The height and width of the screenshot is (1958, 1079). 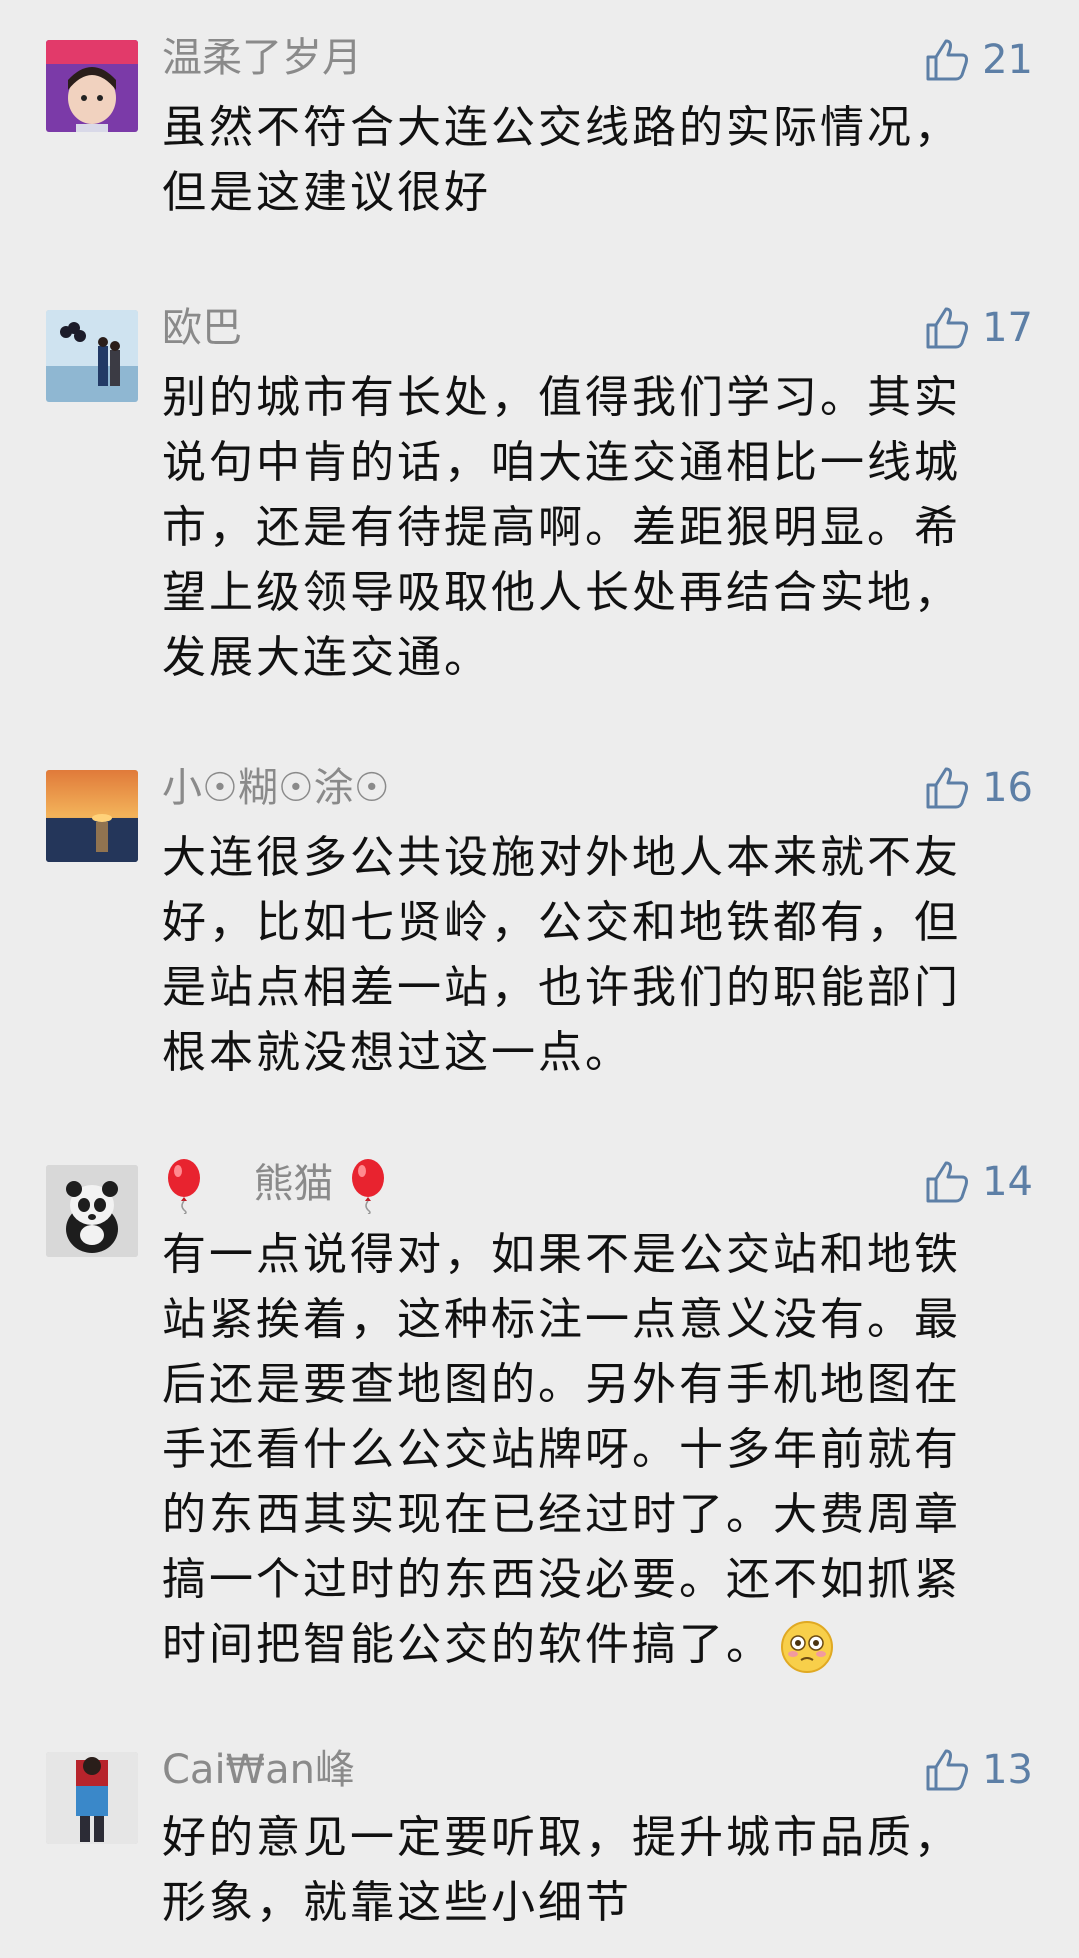 I want to click on comment-line: 虽然不符合大连公交线路的实际情况，, so click(x=561, y=127).